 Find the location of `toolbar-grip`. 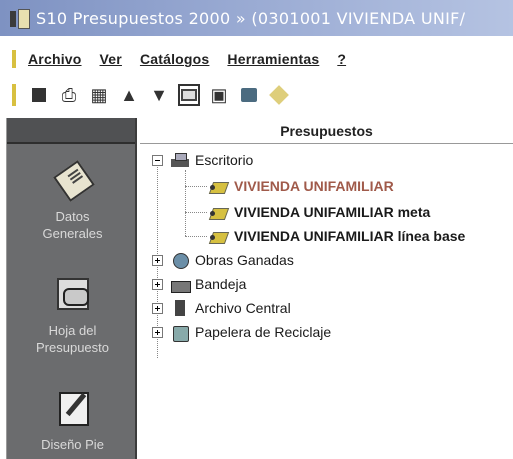

toolbar-grip is located at coordinates (14, 95).